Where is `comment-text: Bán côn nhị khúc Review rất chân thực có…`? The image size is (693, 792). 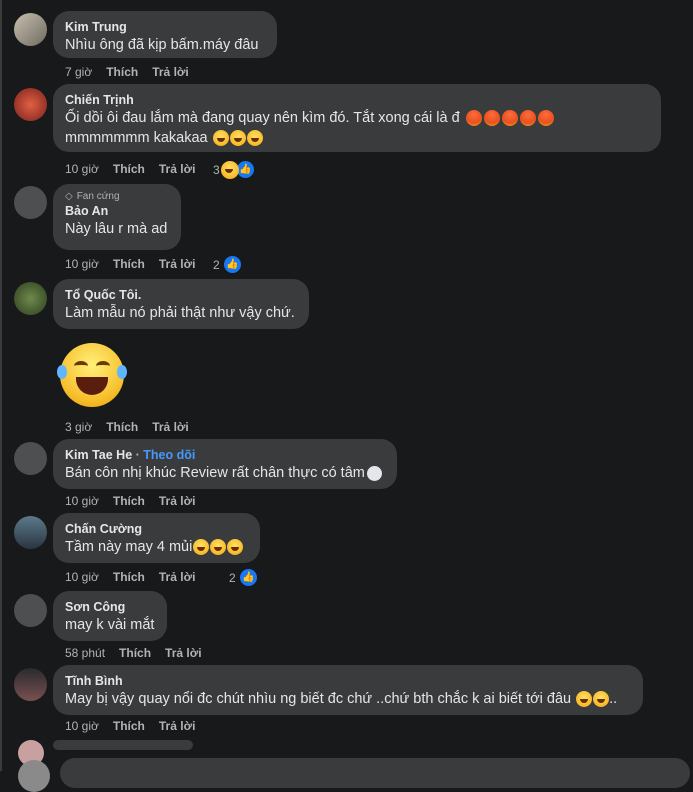
comment-text: Bán côn nhị khúc Review rất chân thực có… is located at coordinates (225, 473).